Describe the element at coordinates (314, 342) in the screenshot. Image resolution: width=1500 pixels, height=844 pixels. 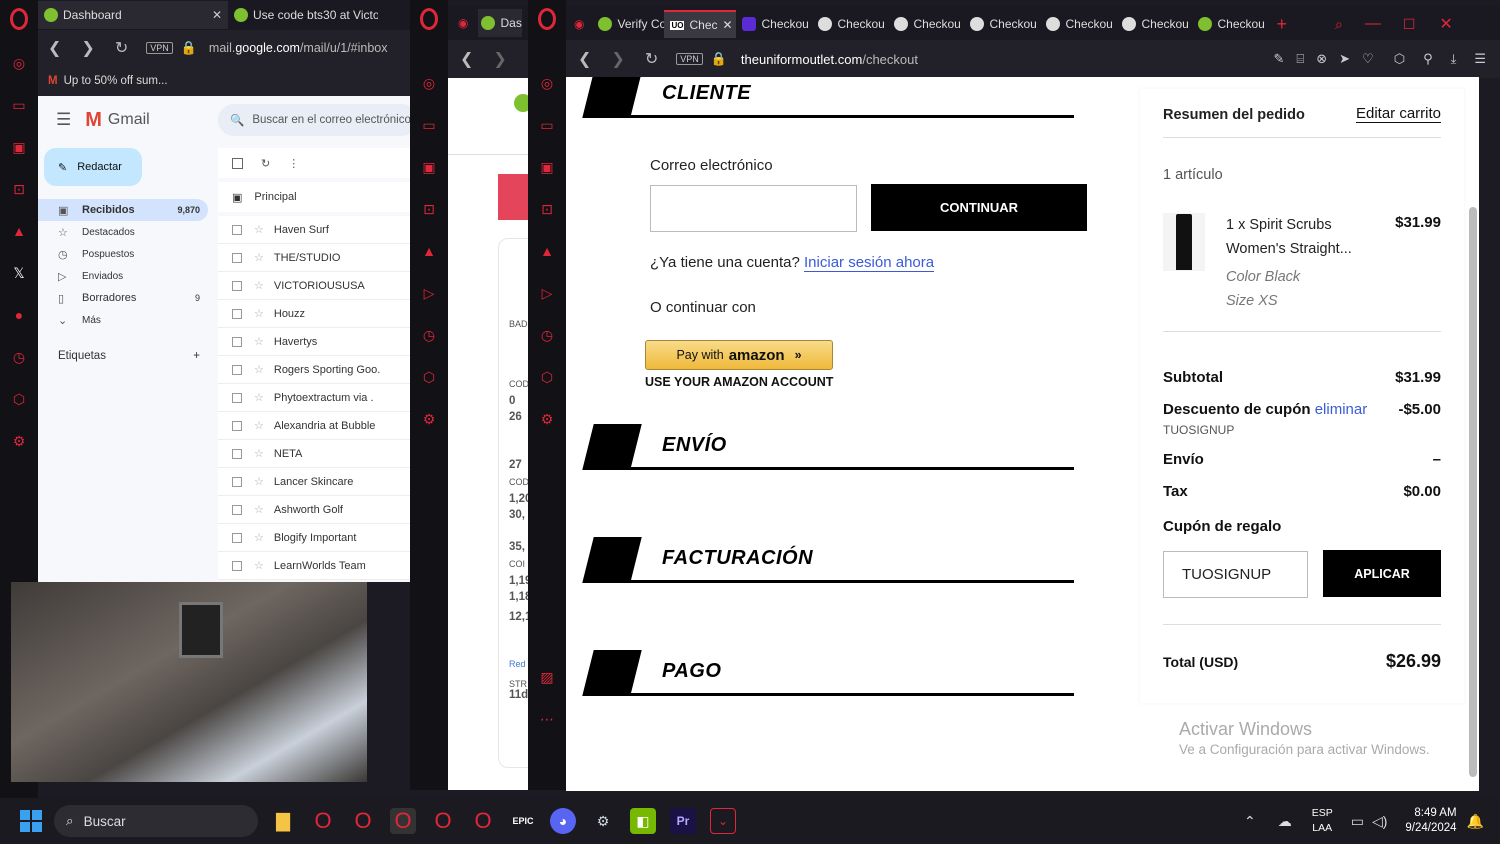
I see `table-row: ☆ Havertys` at that location.